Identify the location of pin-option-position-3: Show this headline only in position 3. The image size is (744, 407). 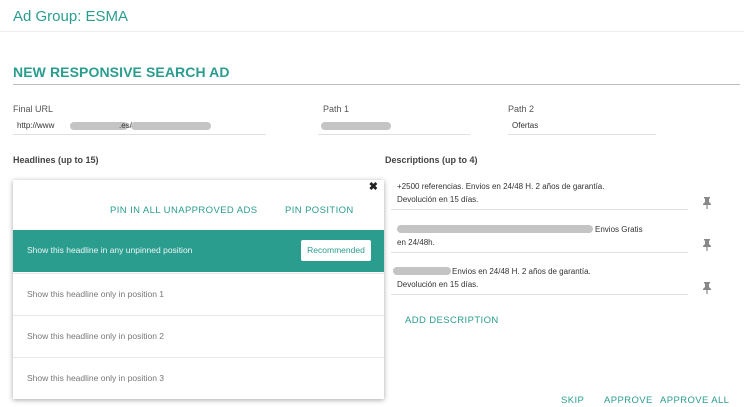
(198, 378).